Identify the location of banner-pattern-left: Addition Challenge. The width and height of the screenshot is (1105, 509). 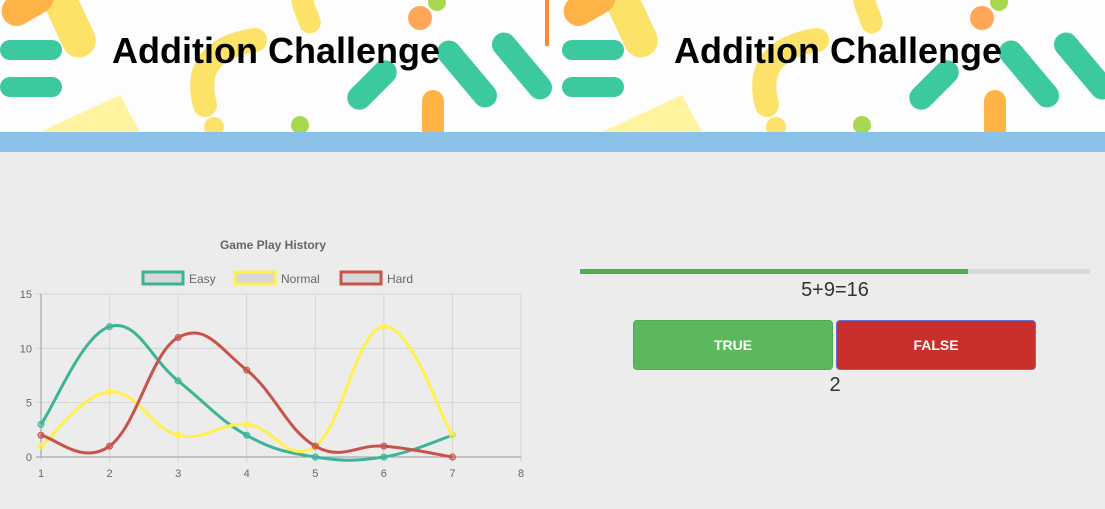
(276, 66).